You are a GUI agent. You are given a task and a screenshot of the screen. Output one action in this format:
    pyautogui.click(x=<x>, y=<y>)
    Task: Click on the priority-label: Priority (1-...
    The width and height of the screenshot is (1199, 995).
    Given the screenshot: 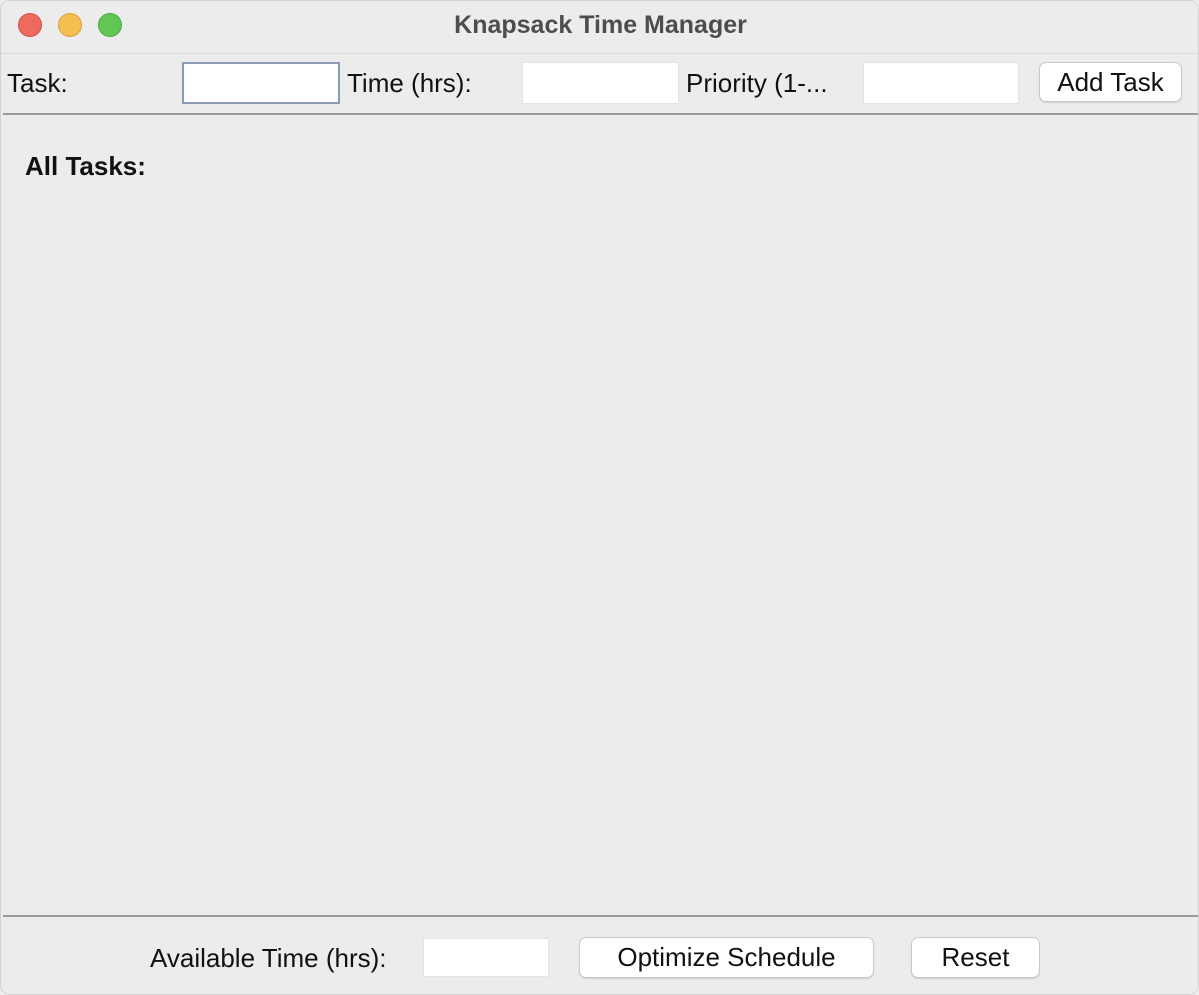 What is the action you would take?
    pyautogui.click(x=757, y=83)
    